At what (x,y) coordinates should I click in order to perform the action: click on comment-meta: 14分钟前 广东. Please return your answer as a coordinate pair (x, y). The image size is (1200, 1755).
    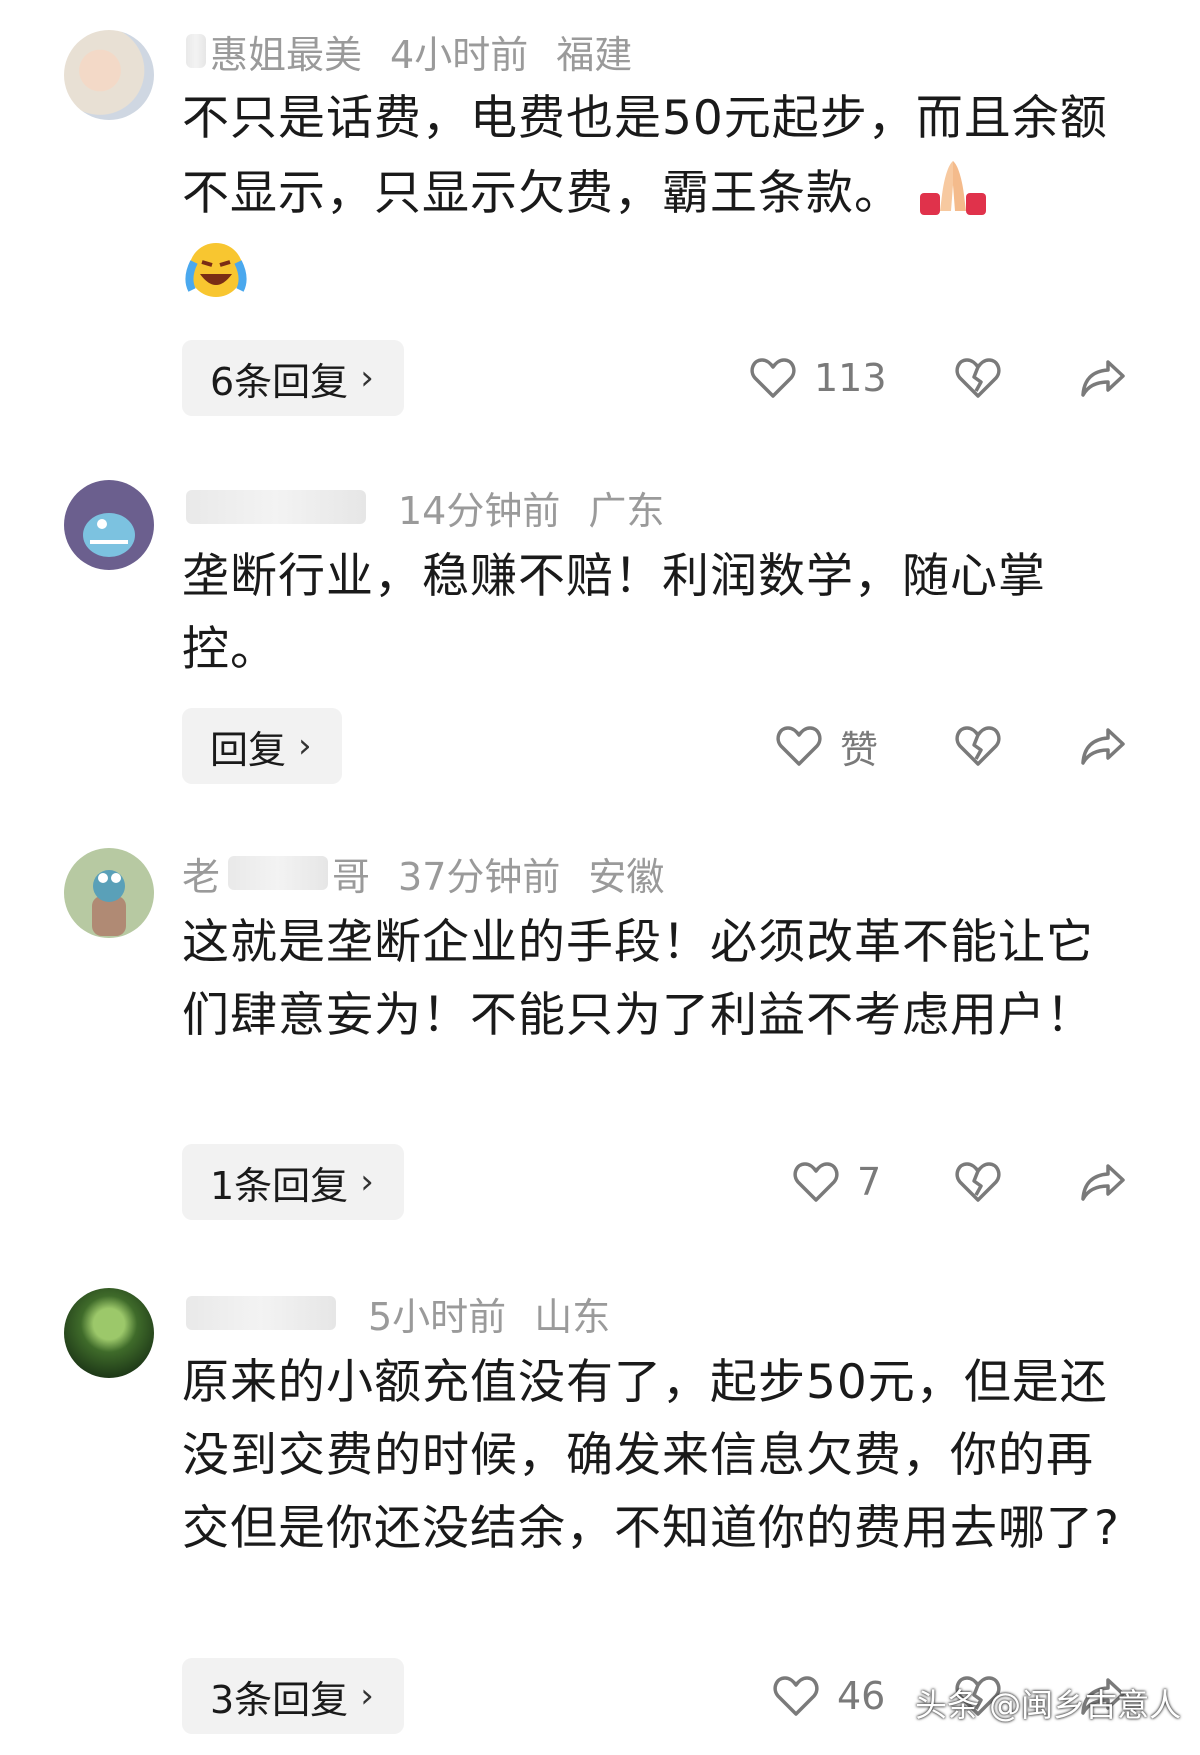
    Looking at the image, I should click on (423, 507).